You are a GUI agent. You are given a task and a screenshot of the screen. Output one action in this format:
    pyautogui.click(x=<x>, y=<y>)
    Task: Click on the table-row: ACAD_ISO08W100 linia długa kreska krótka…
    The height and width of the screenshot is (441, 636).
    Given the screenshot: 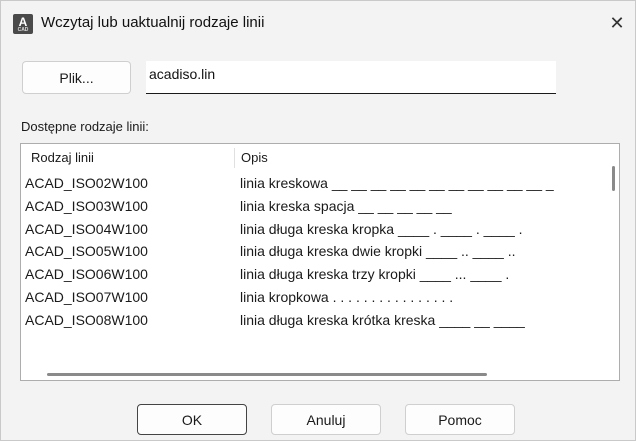 What is the action you would take?
    pyautogui.click(x=320, y=320)
    